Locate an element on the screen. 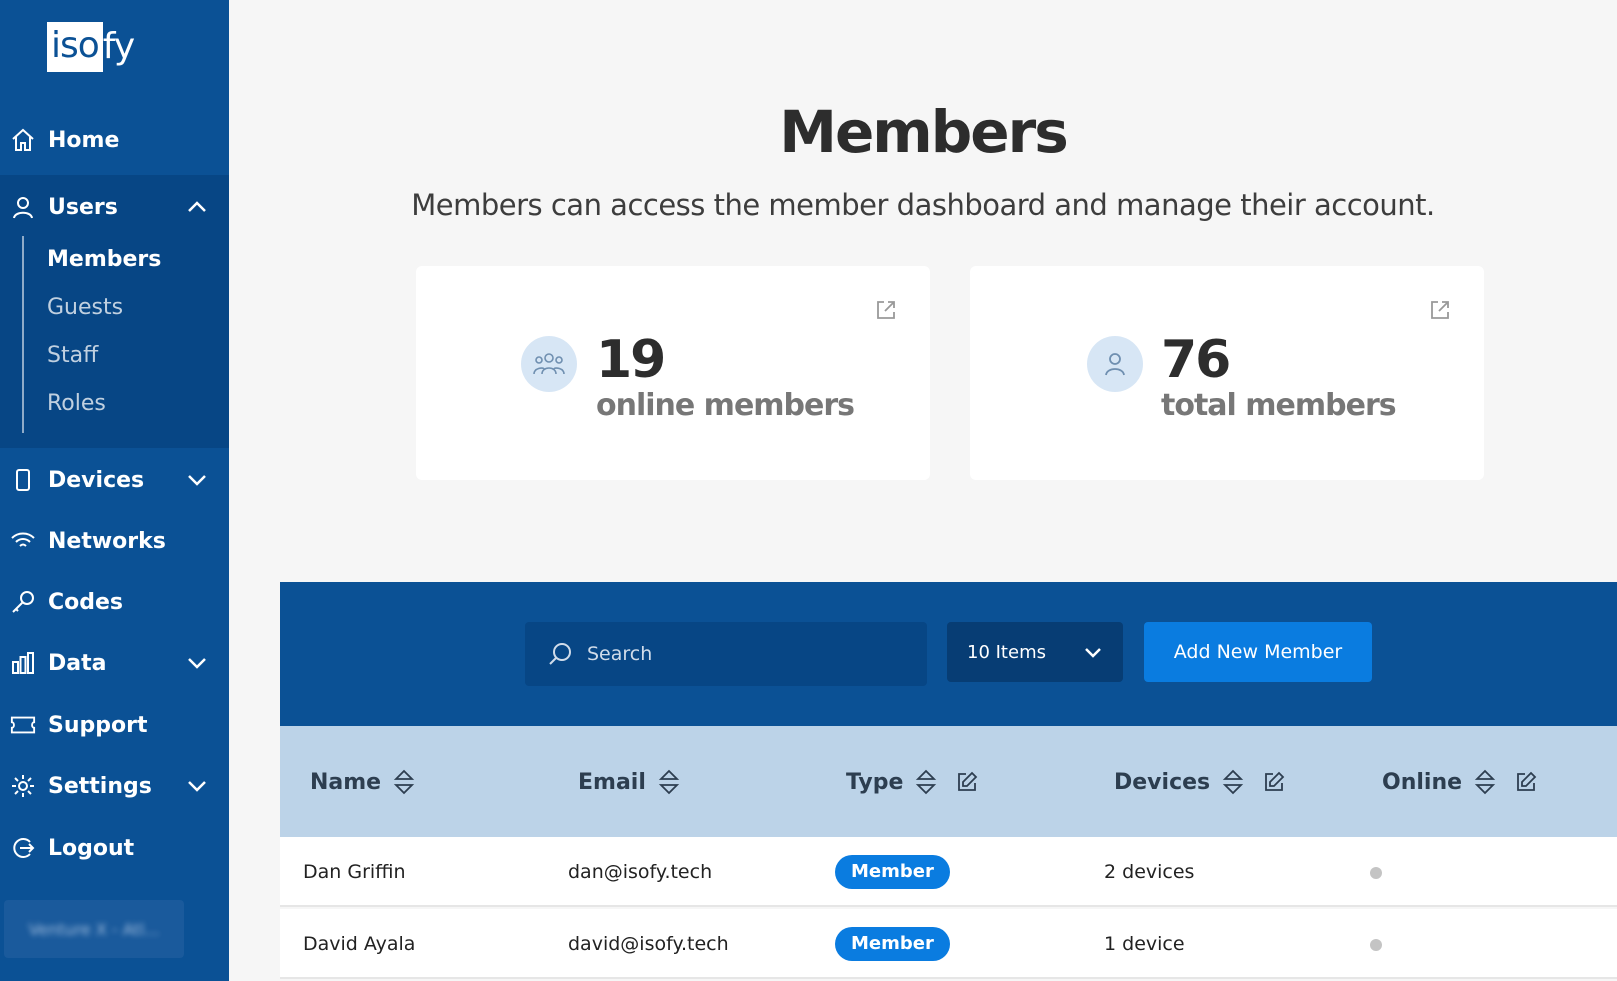  online-members-count: 19 is located at coordinates (631, 360).